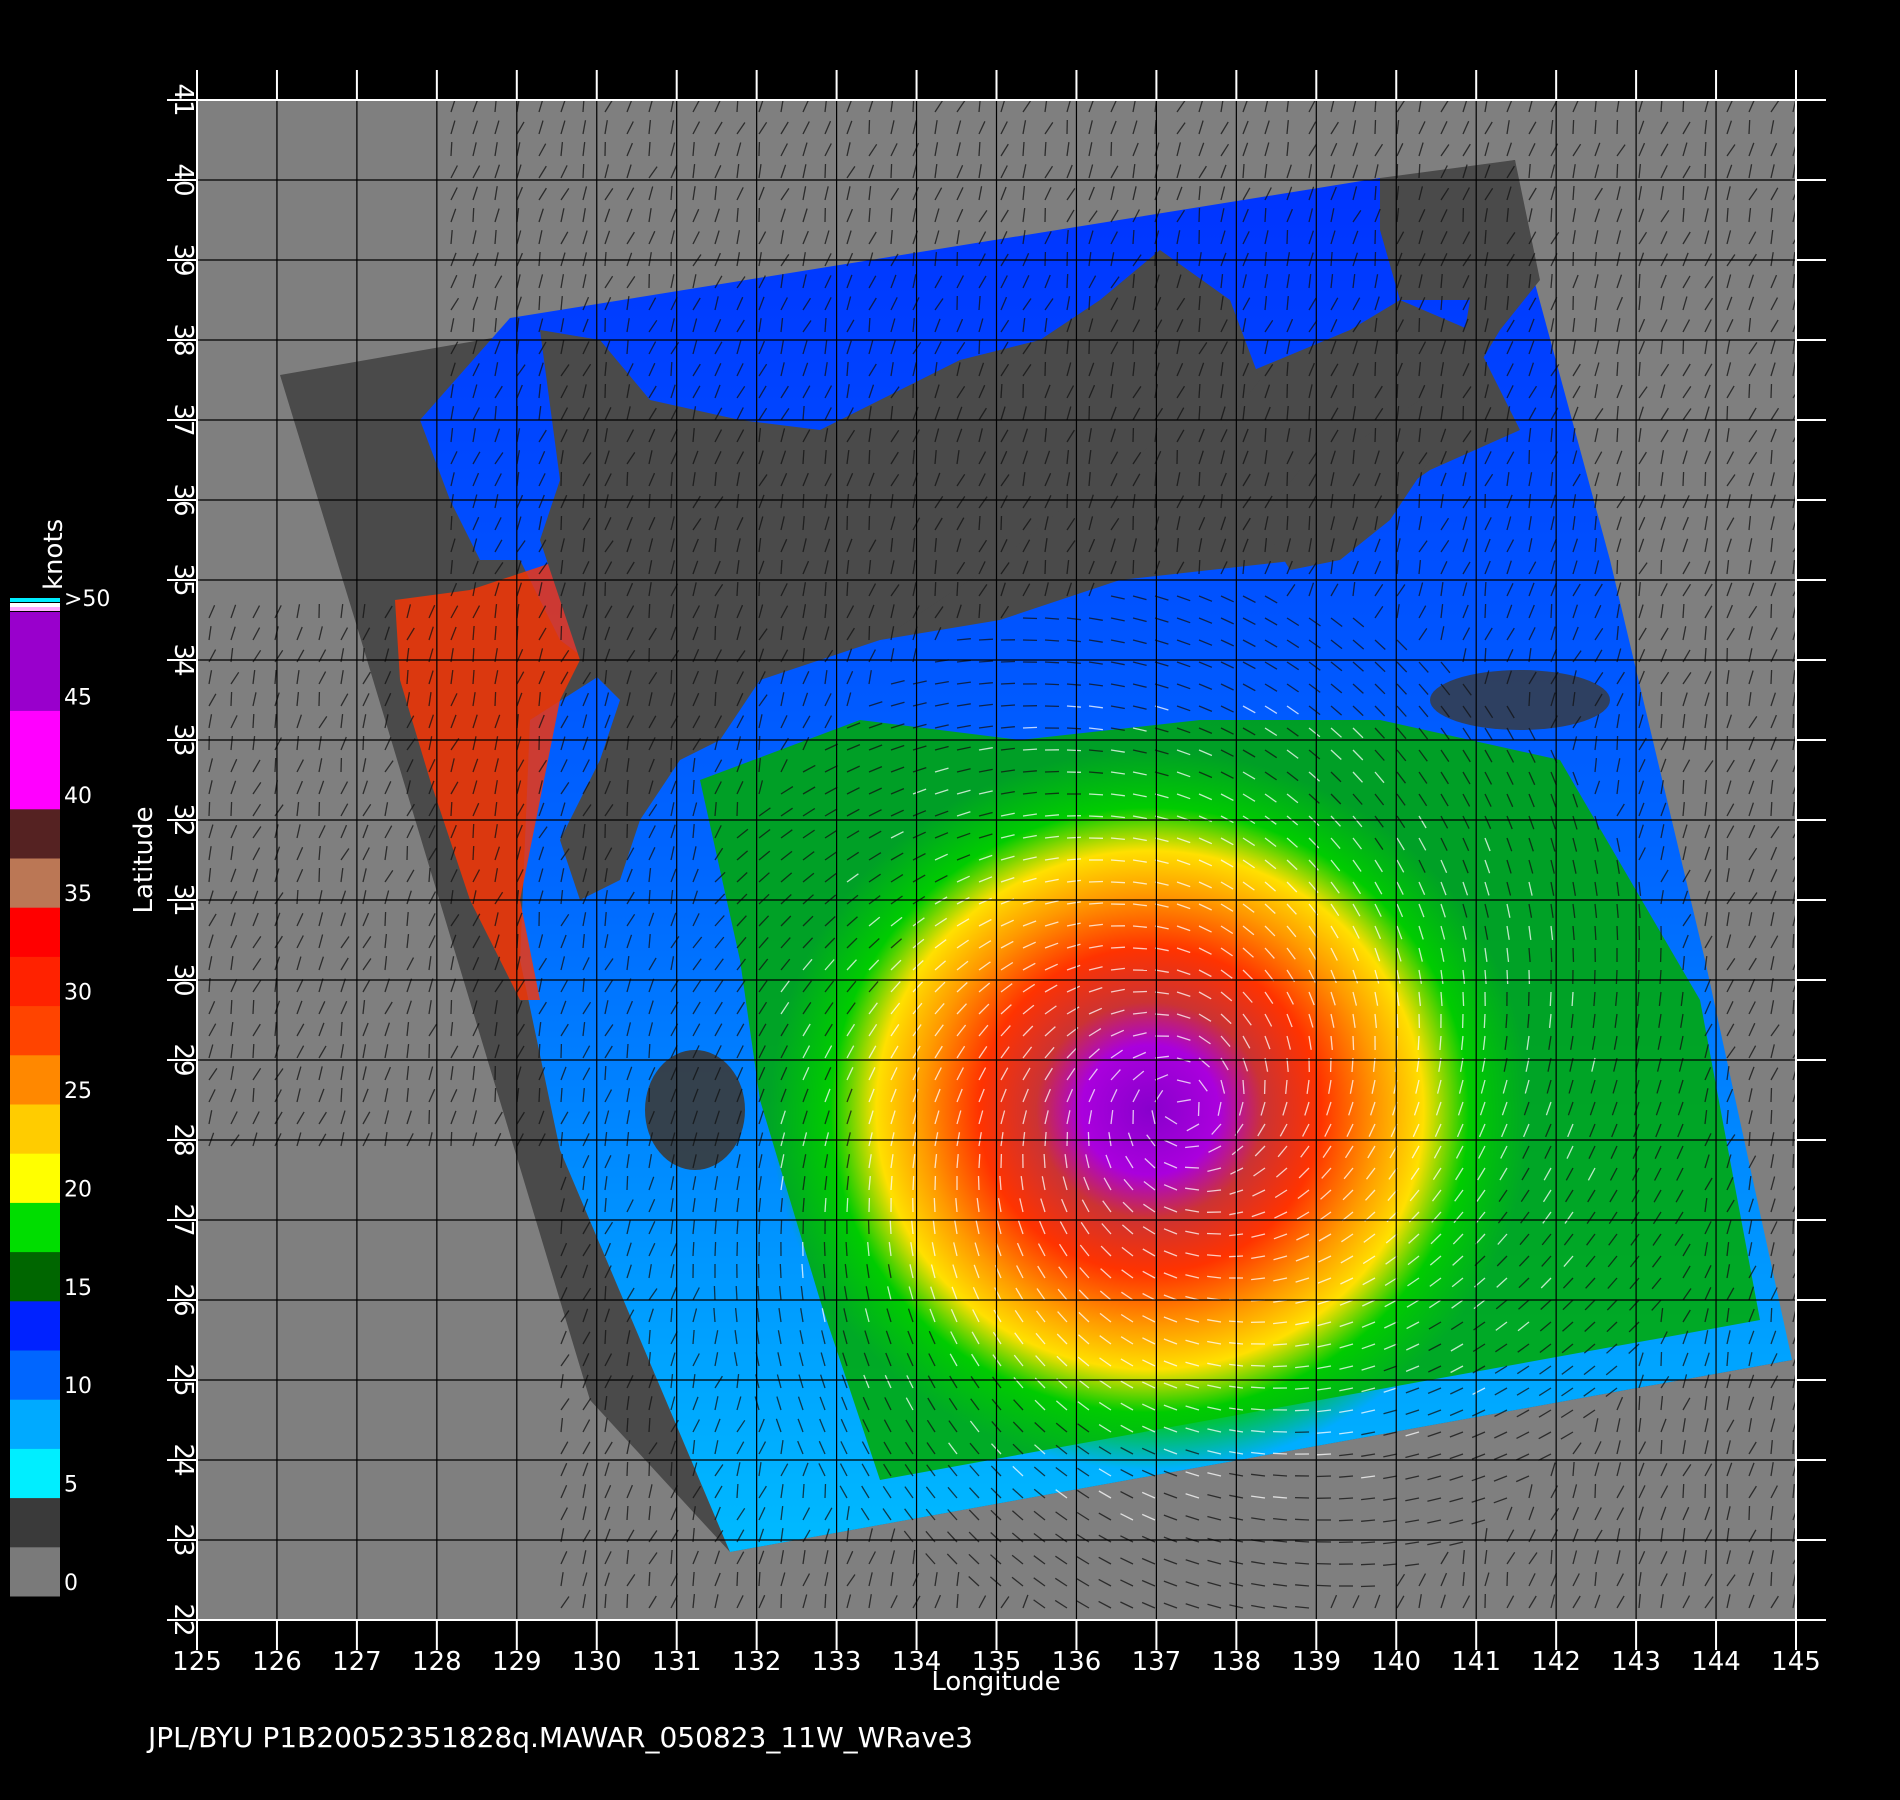 The height and width of the screenshot is (1800, 1900). I want to click on lat-tick-label: 40, so click(183, 179).